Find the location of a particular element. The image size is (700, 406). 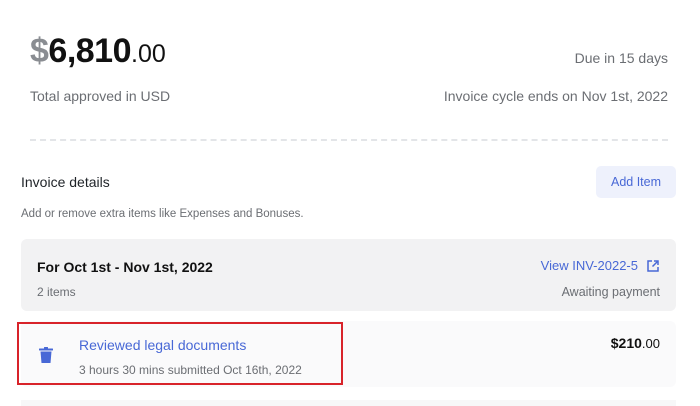

items-count: 2 items is located at coordinates (56, 292).